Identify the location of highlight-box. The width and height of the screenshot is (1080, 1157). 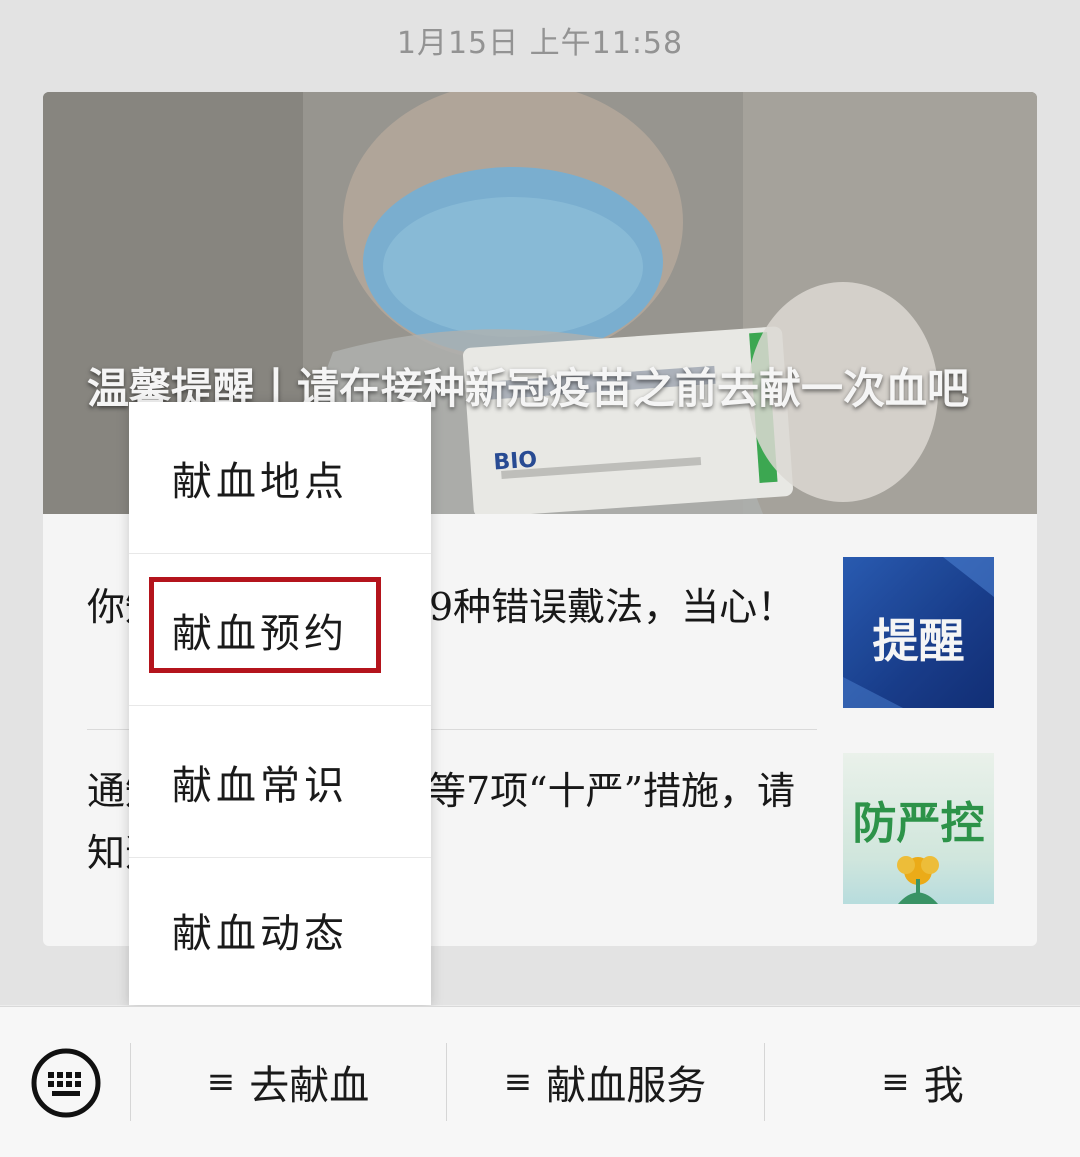
(265, 625).